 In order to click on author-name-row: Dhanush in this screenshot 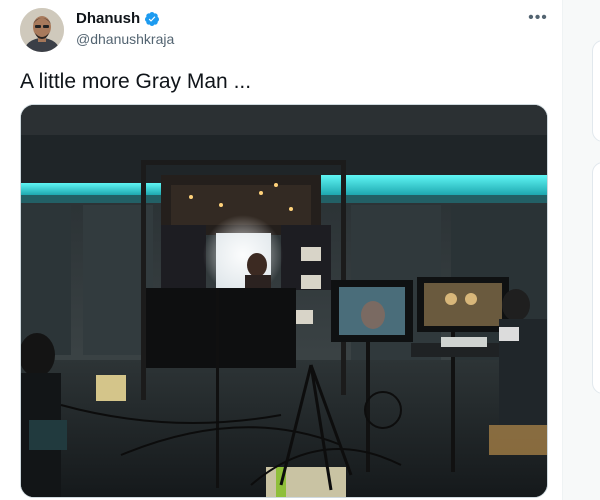, I will do `click(118, 18)`.